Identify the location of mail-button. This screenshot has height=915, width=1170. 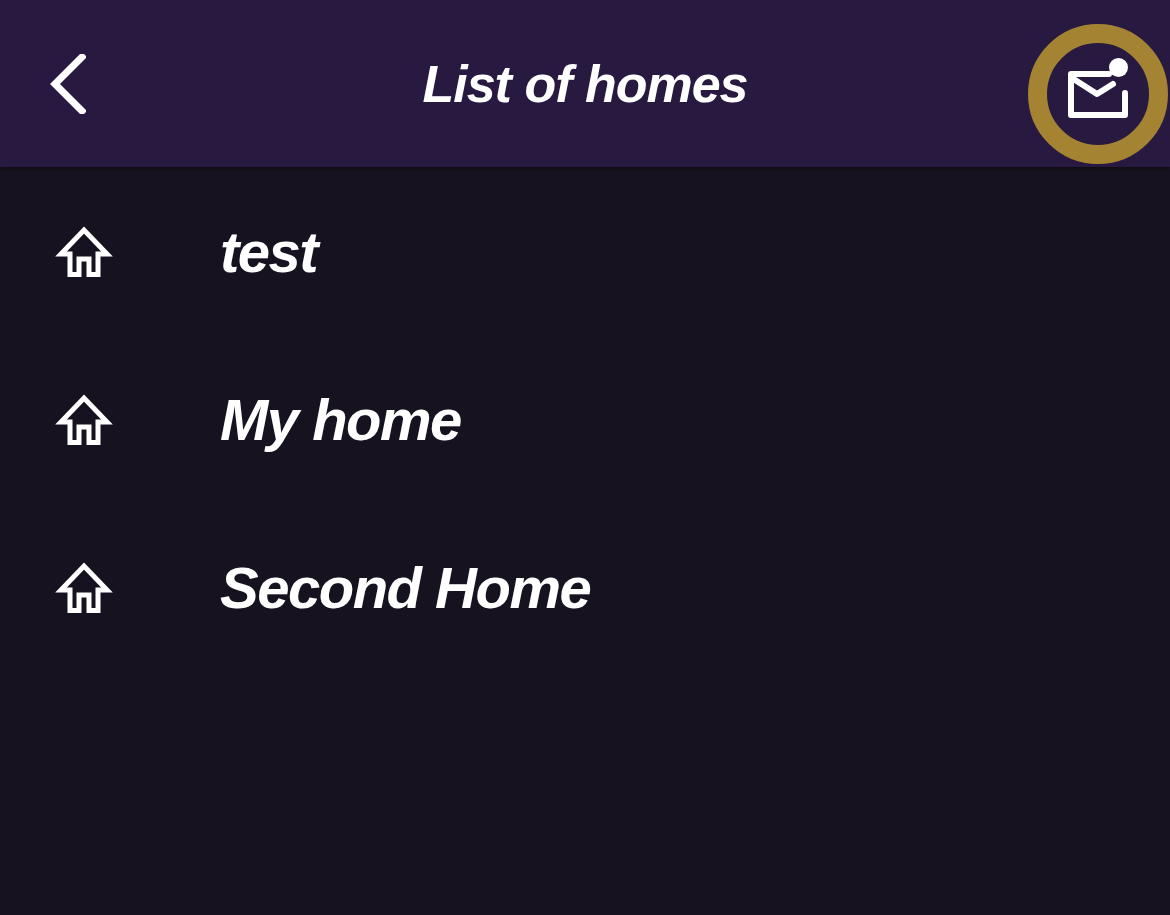
(1098, 93).